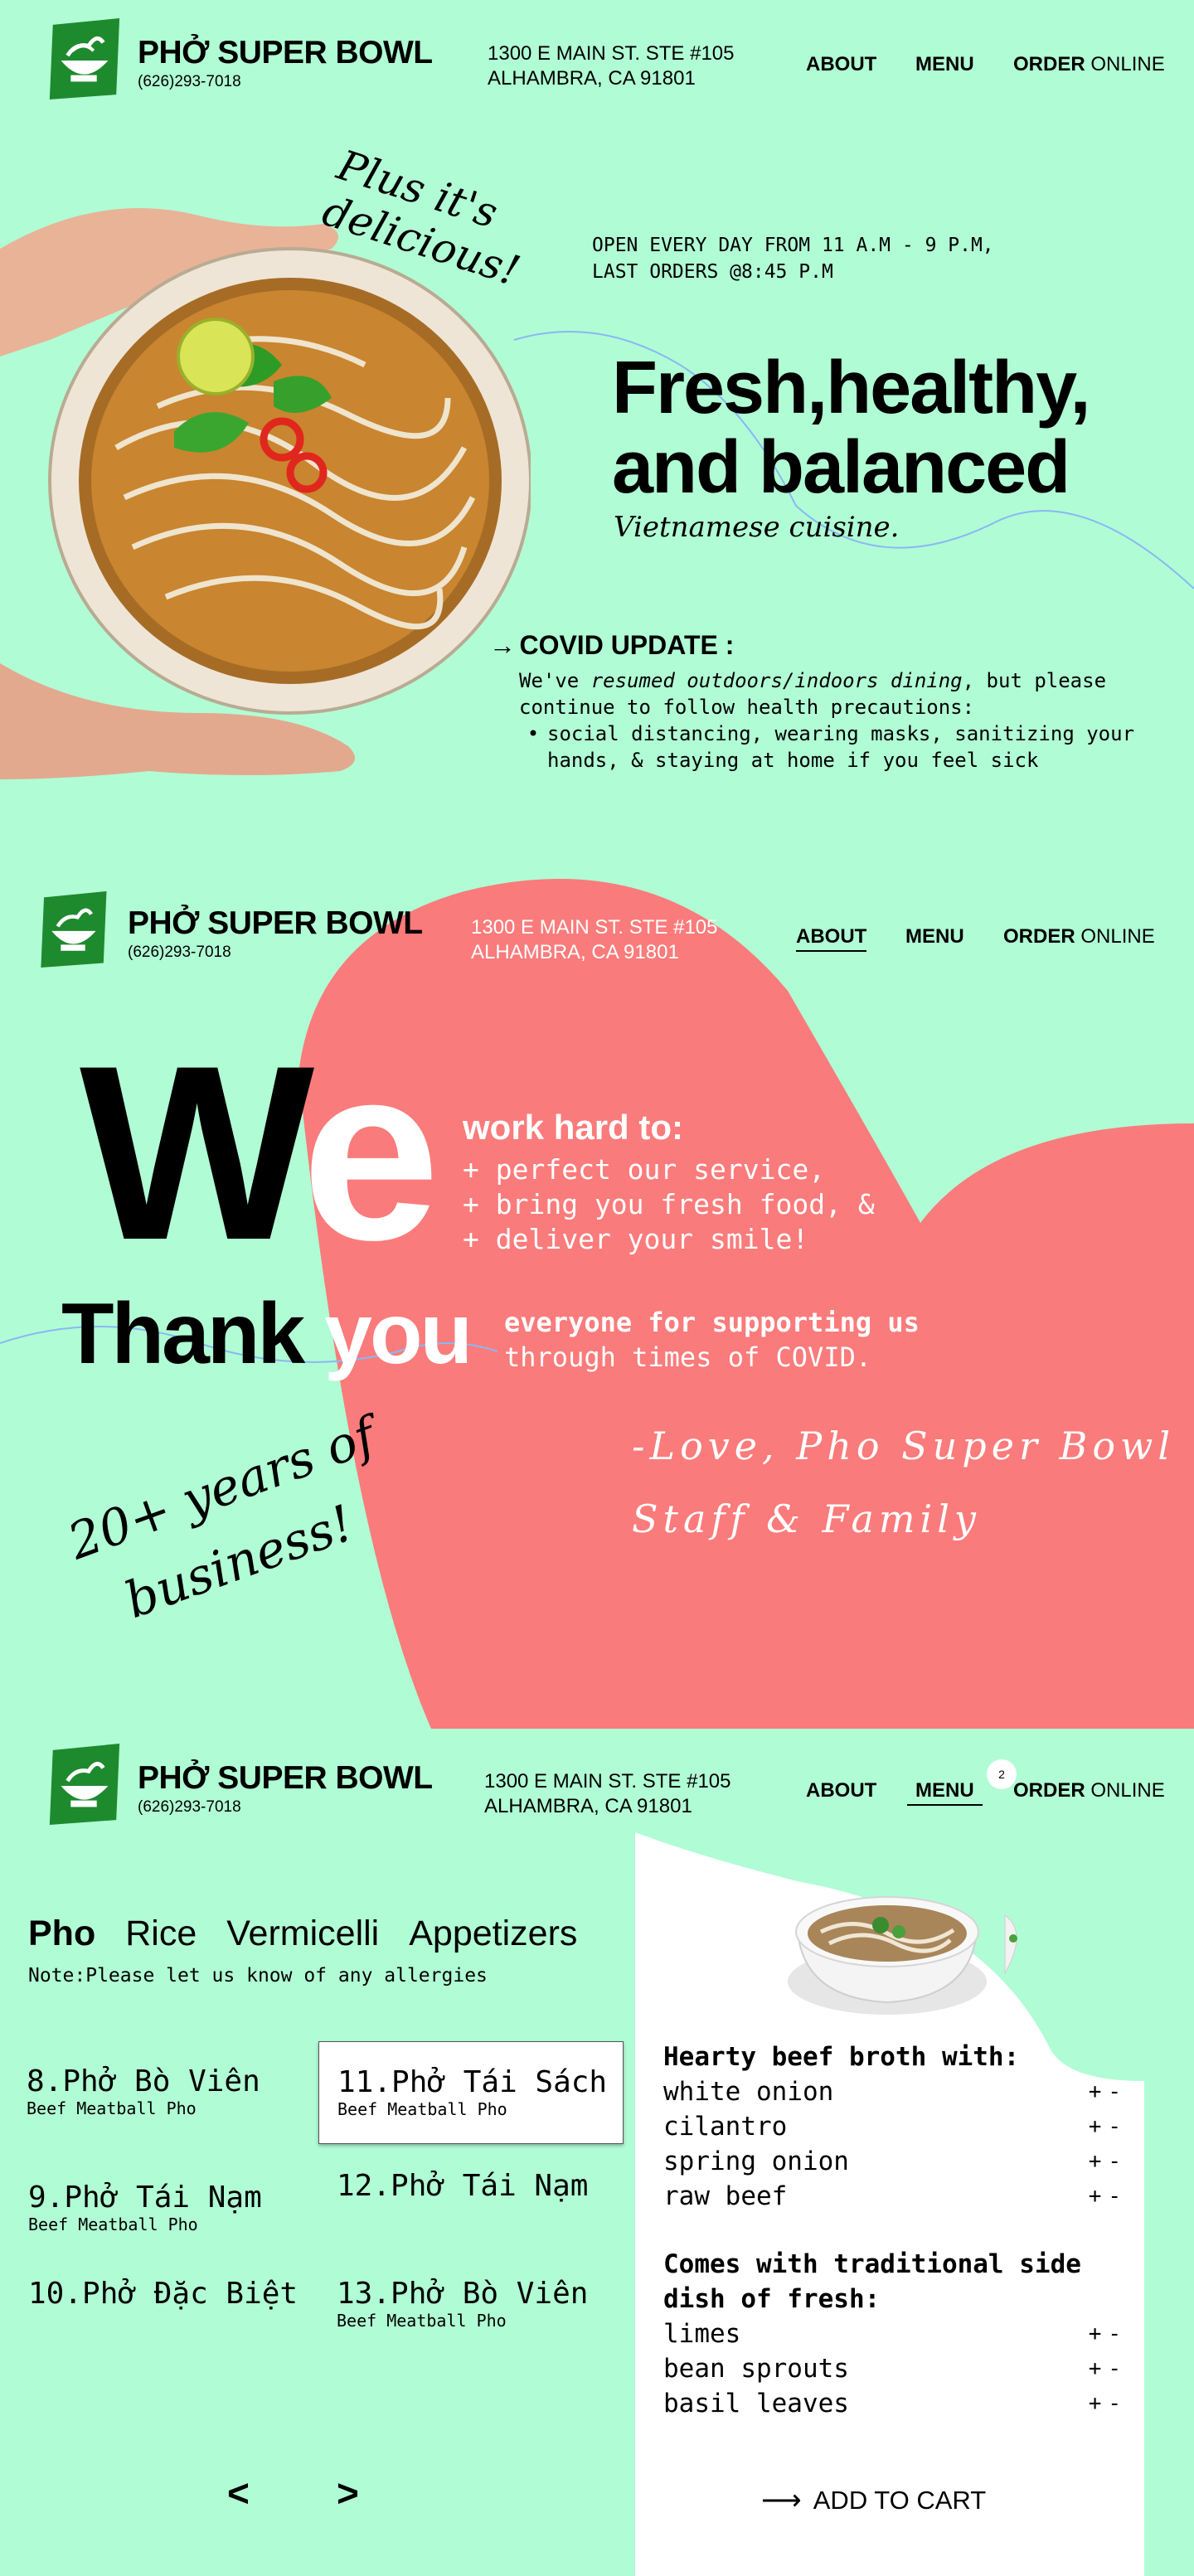 Image resolution: width=1194 pixels, height=2576 pixels. Describe the element at coordinates (748, 2092) in the screenshot. I see `ingredient-name: white onion` at that location.